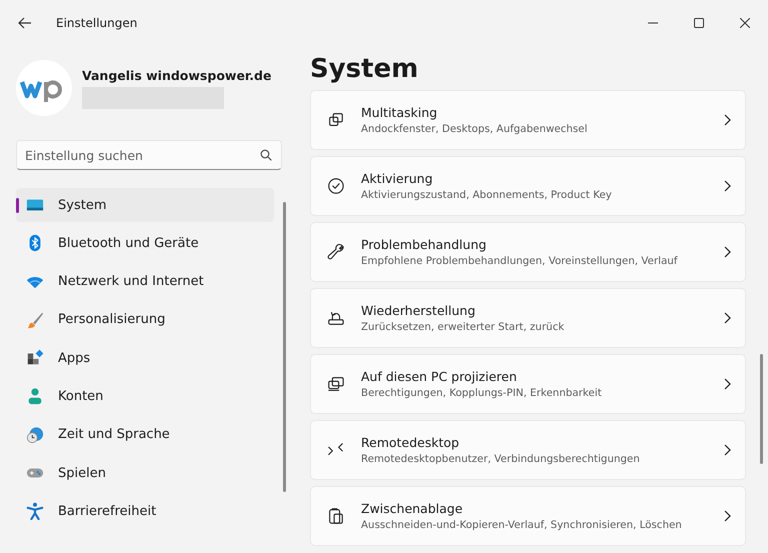 The width and height of the screenshot is (768, 553). What do you see at coordinates (25, 23) in the screenshot?
I see `back-arrow-icon` at bounding box center [25, 23].